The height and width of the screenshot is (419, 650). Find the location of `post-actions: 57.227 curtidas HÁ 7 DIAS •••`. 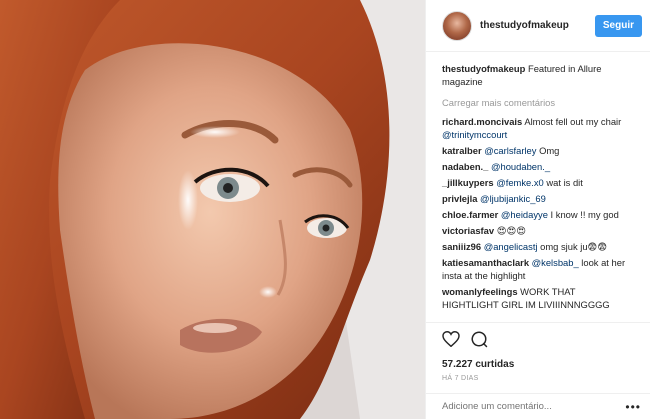

post-actions: 57.227 curtidas HÁ 7 DIAS ••• is located at coordinates (538, 370).